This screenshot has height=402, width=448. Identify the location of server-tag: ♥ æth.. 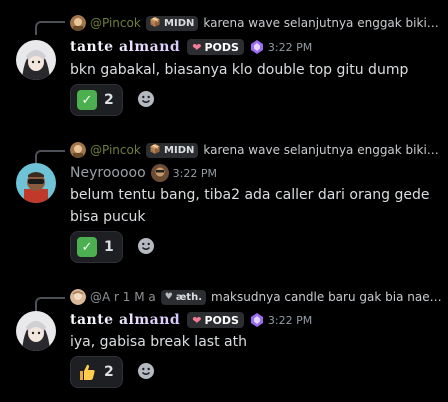
(183, 297).